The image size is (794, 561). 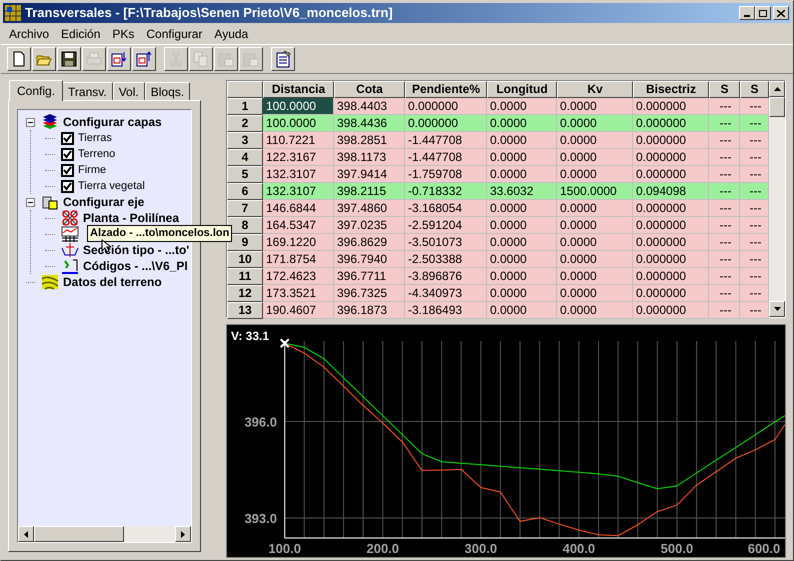 What do you see at coordinates (595, 89) in the screenshot?
I see `column-header: Kv` at bounding box center [595, 89].